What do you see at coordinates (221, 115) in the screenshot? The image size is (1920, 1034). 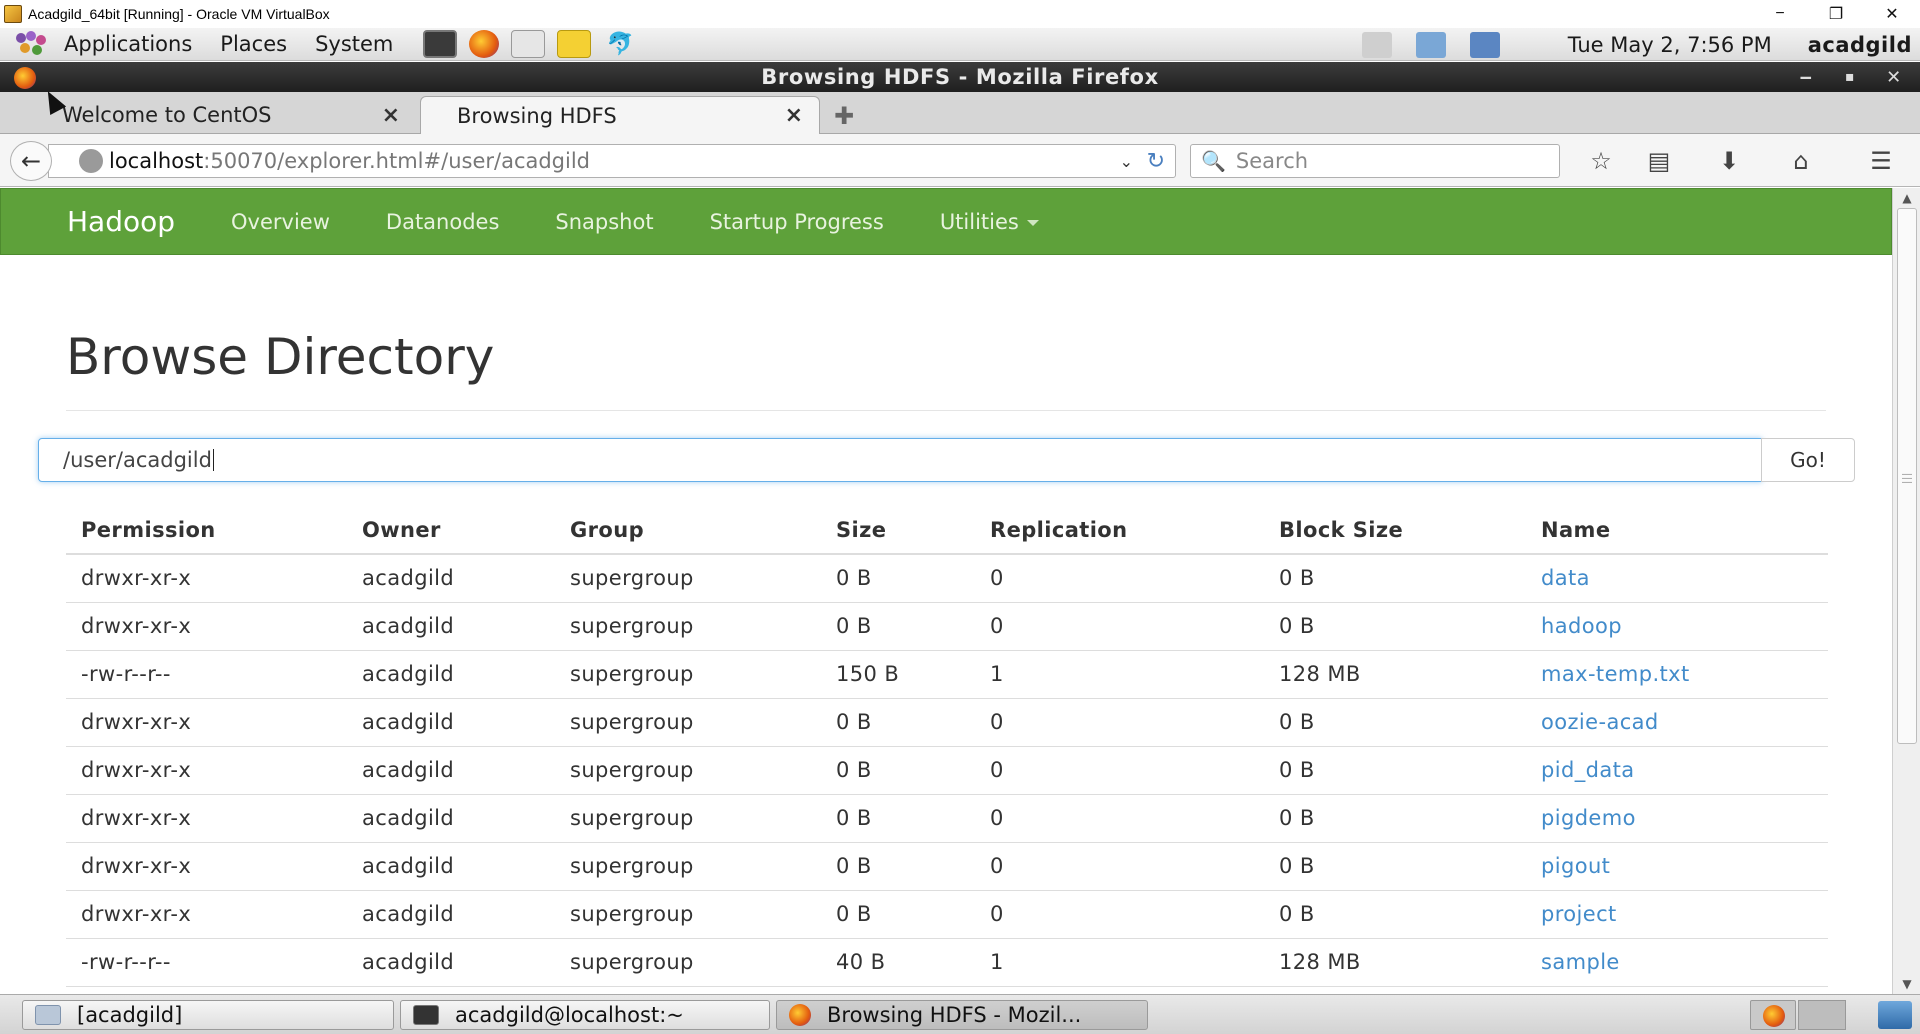 I see `tab-welcome-centos: Welcome to CentOS ×` at bounding box center [221, 115].